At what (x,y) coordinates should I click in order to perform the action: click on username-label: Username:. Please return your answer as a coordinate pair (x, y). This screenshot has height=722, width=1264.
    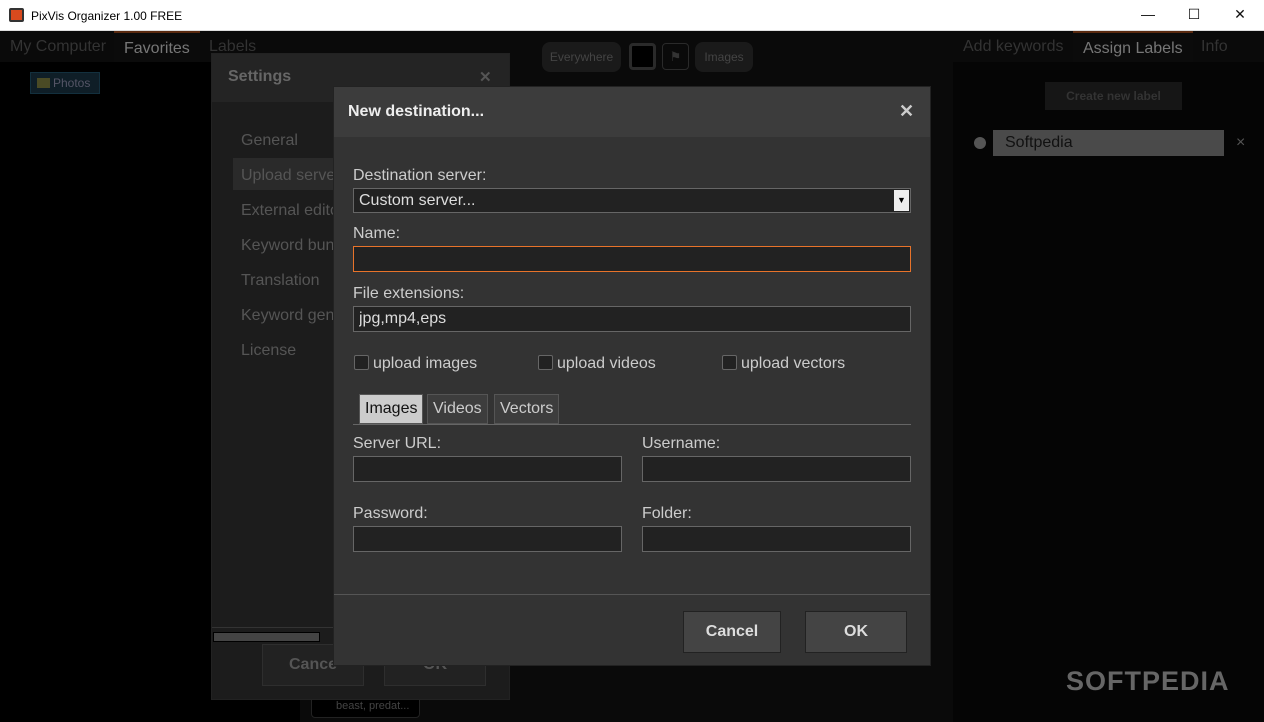
    Looking at the image, I should click on (681, 443).